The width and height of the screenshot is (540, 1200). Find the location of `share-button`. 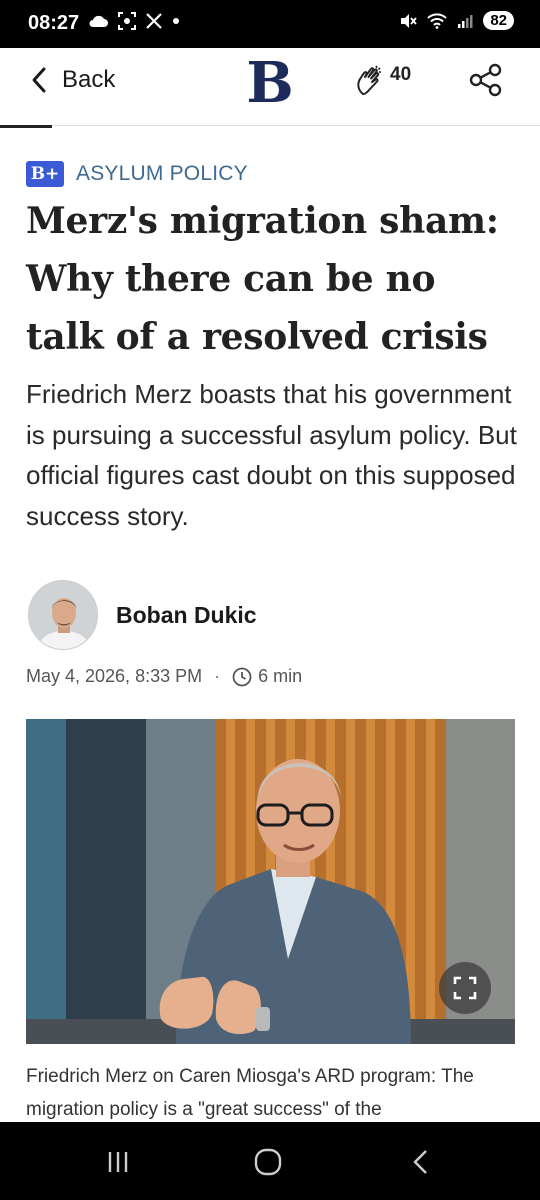

share-button is located at coordinates (486, 82).